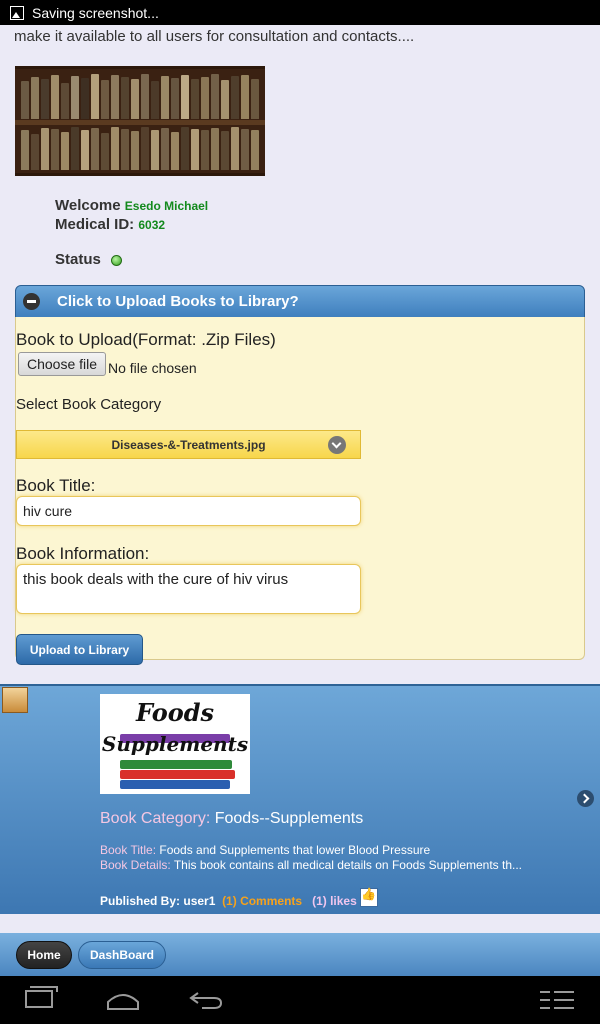 This screenshot has width=600, height=1024. What do you see at coordinates (557, 1000) in the screenshot?
I see `menu-icon` at bounding box center [557, 1000].